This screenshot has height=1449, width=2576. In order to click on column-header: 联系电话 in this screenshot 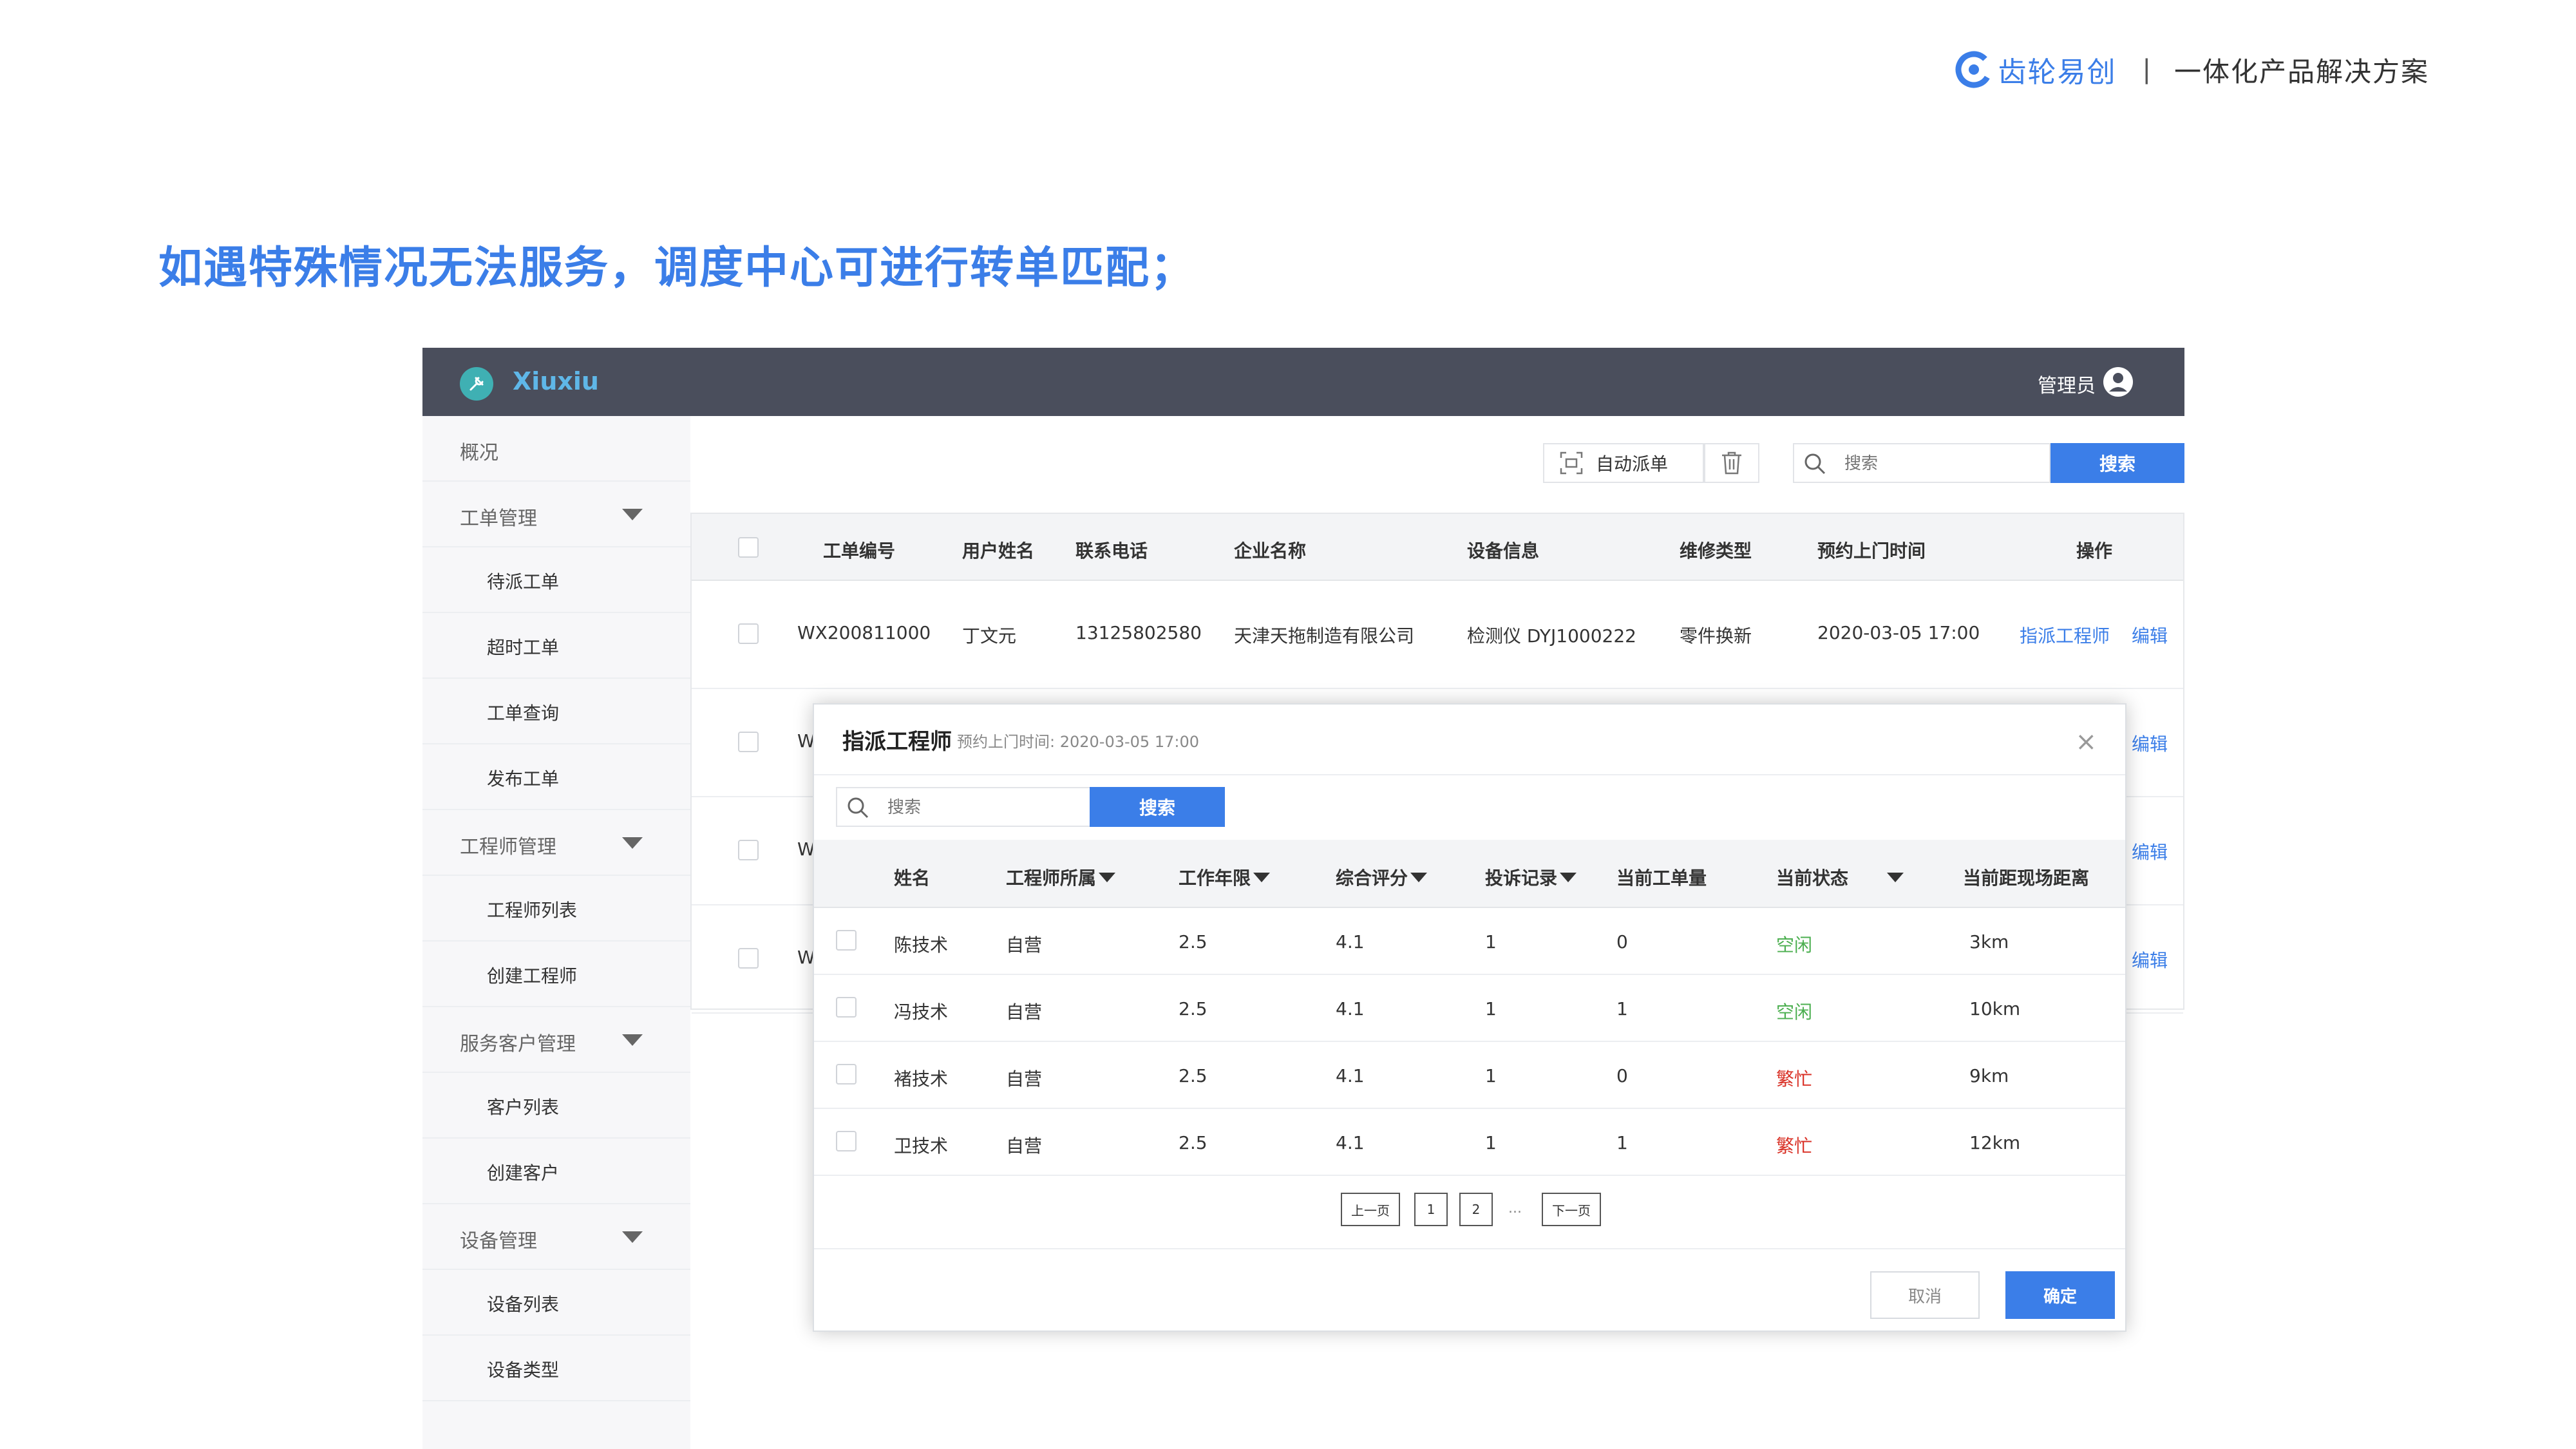, I will do `click(1111, 550)`.